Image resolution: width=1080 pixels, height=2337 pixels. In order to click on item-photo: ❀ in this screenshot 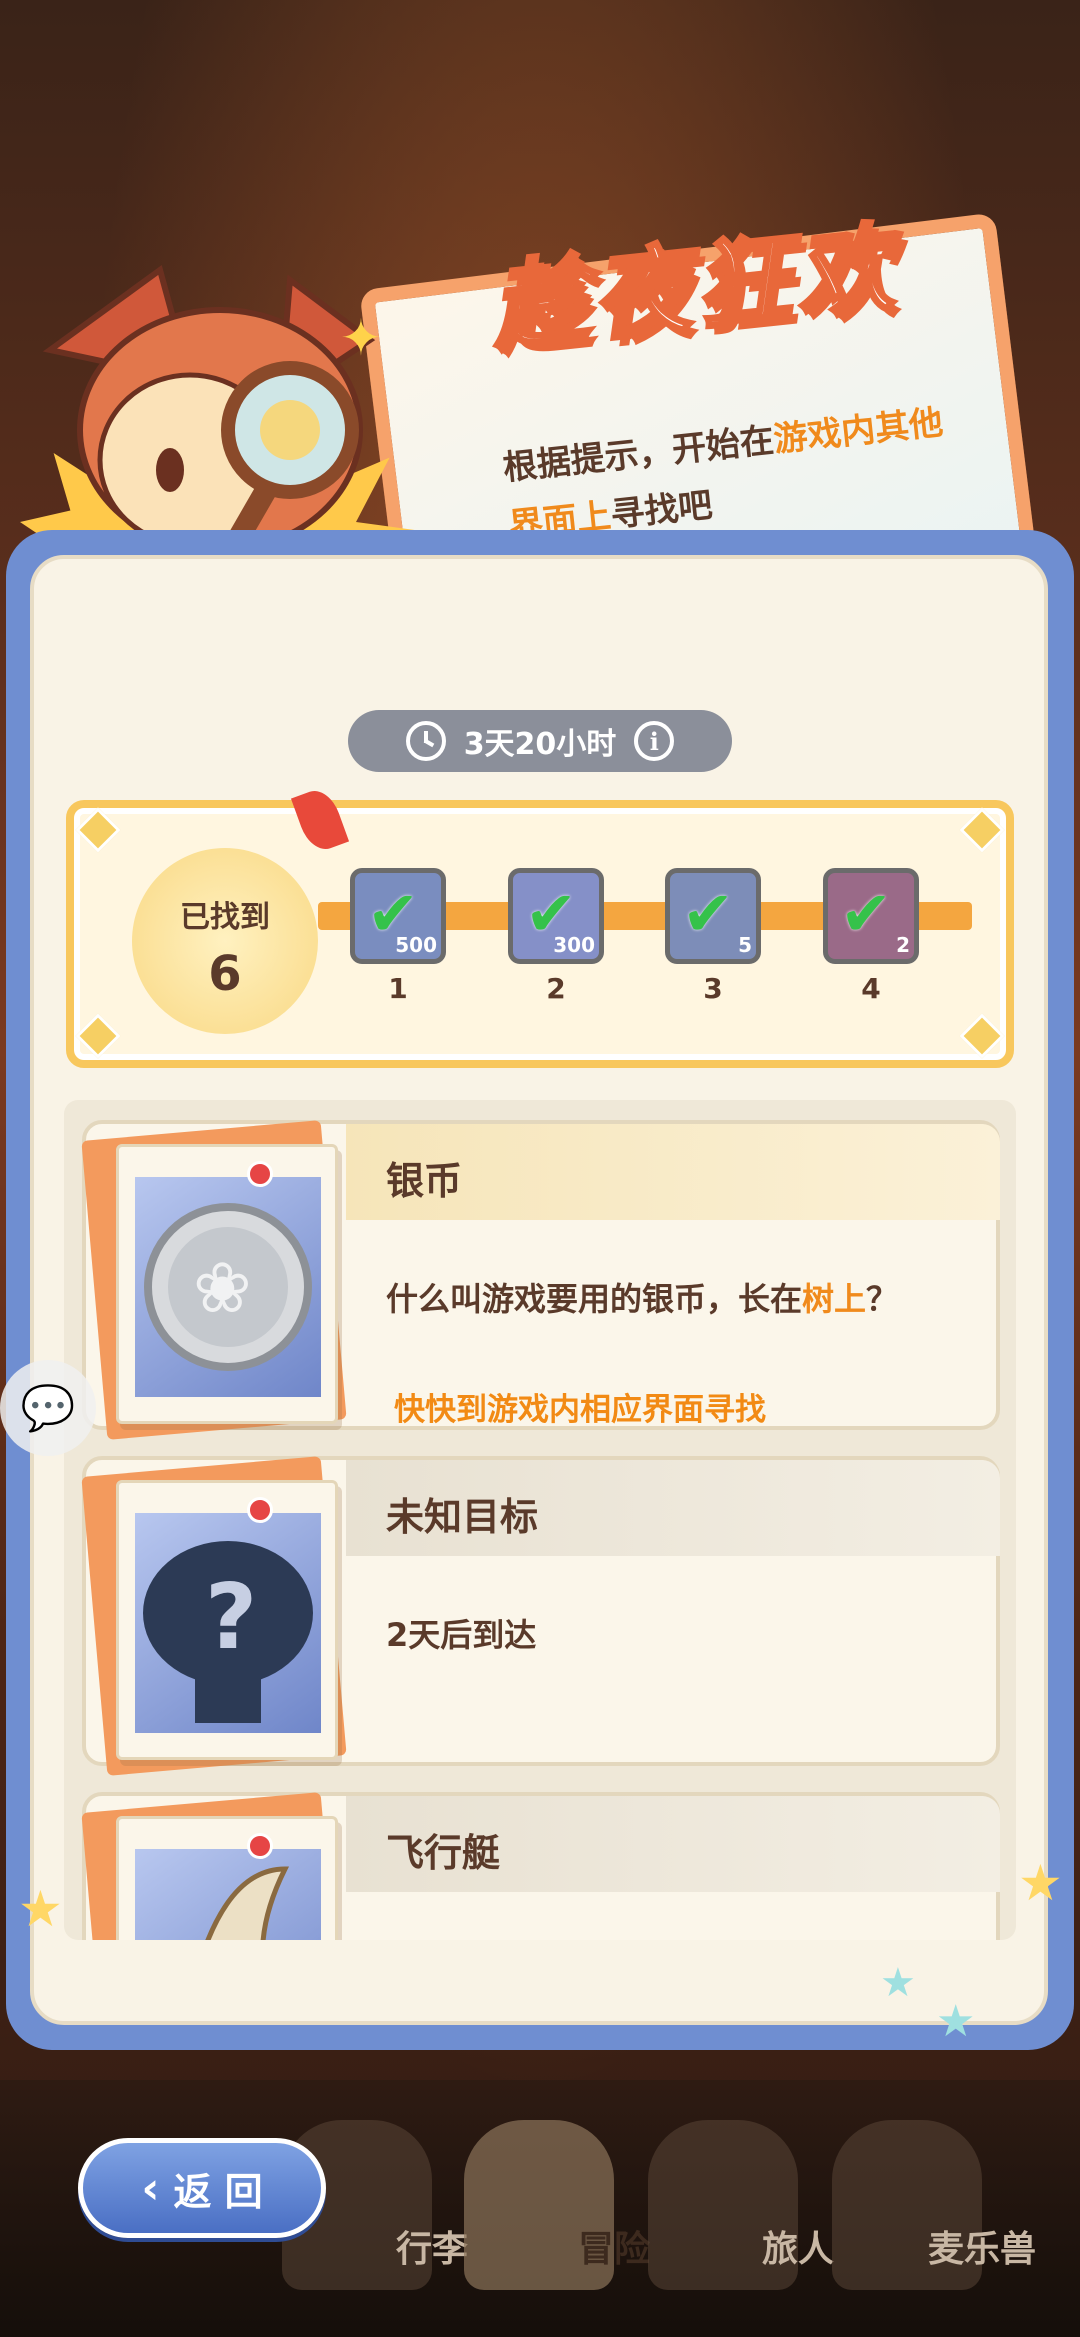, I will do `click(227, 1284)`.